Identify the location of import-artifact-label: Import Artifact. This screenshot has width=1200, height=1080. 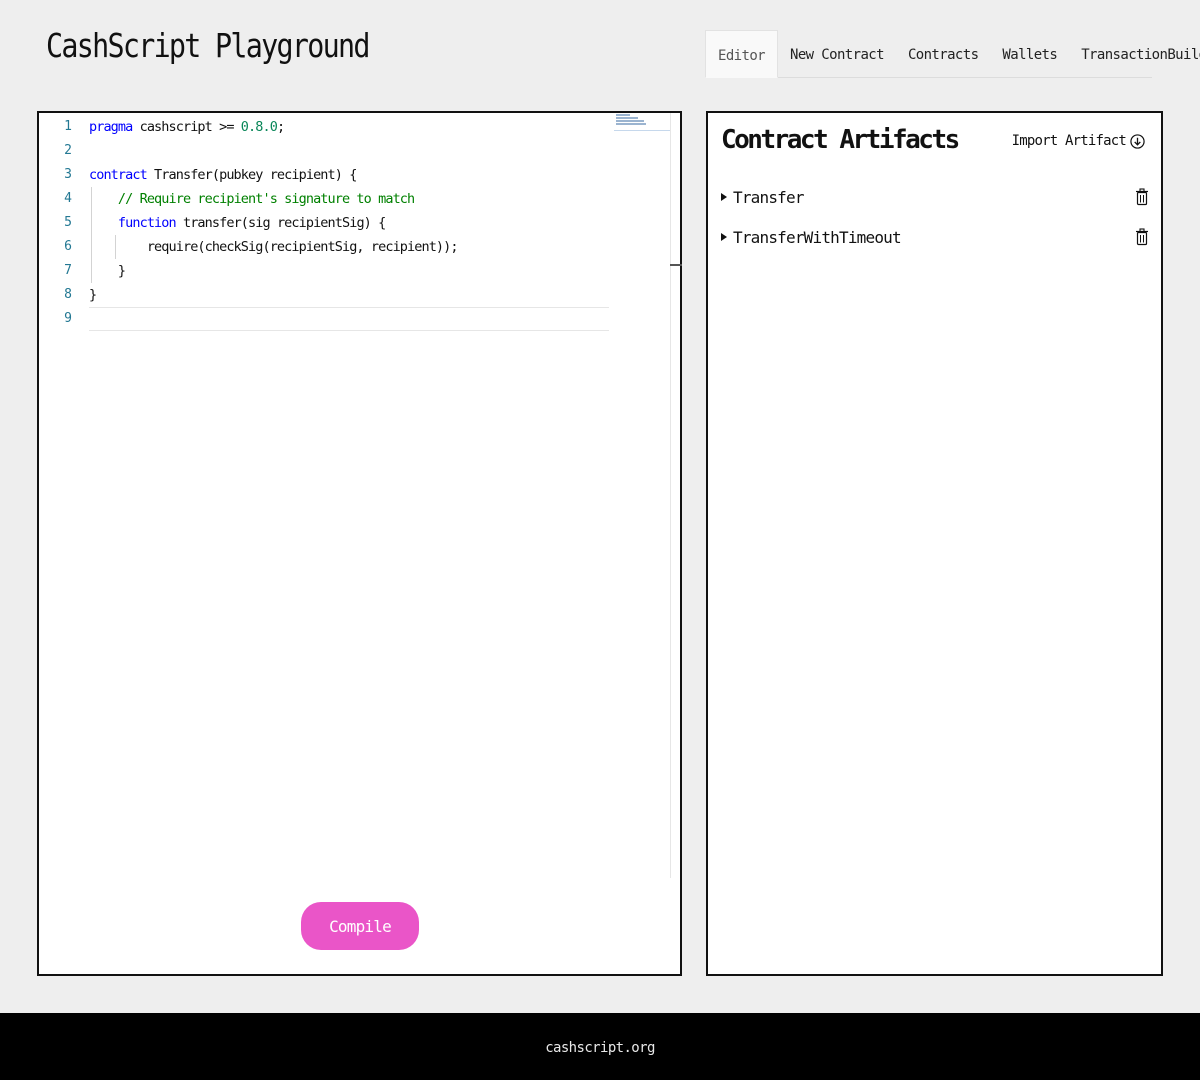
(1069, 141).